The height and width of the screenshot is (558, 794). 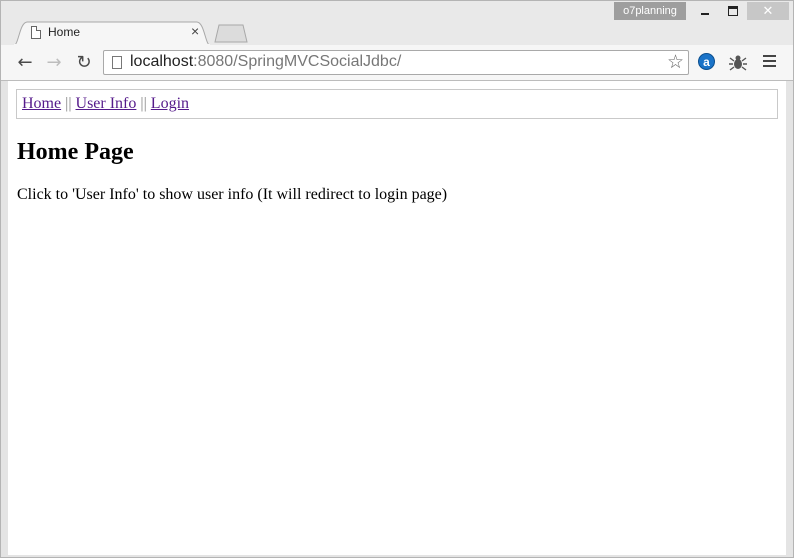 I want to click on bug-icon, so click(x=738, y=63).